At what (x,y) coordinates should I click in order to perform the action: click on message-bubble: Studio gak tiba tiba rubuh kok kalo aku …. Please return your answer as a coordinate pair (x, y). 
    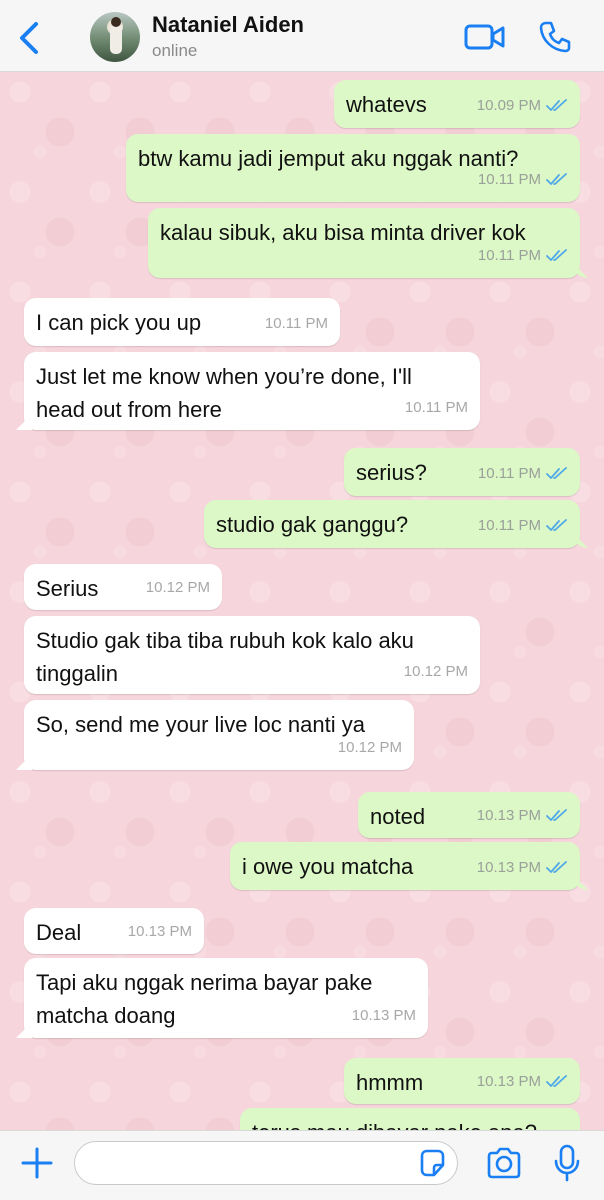
    Looking at the image, I should click on (252, 655).